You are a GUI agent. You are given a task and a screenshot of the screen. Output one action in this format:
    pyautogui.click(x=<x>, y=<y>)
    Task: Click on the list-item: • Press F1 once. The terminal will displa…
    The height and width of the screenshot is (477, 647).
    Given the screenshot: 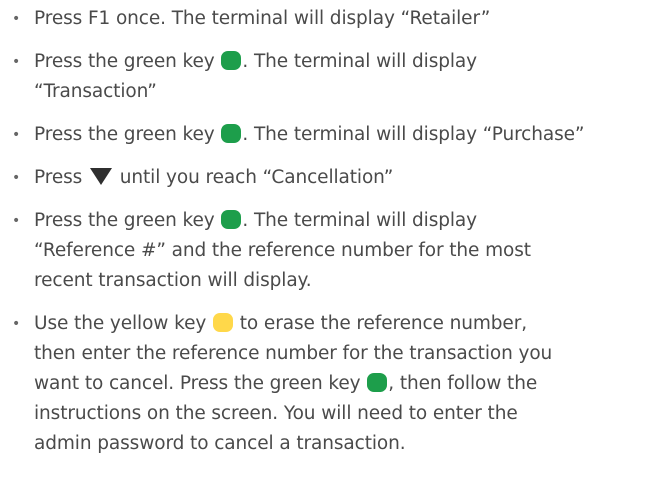 What is the action you would take?
    pyautogui.click(x=323, y=19)
    